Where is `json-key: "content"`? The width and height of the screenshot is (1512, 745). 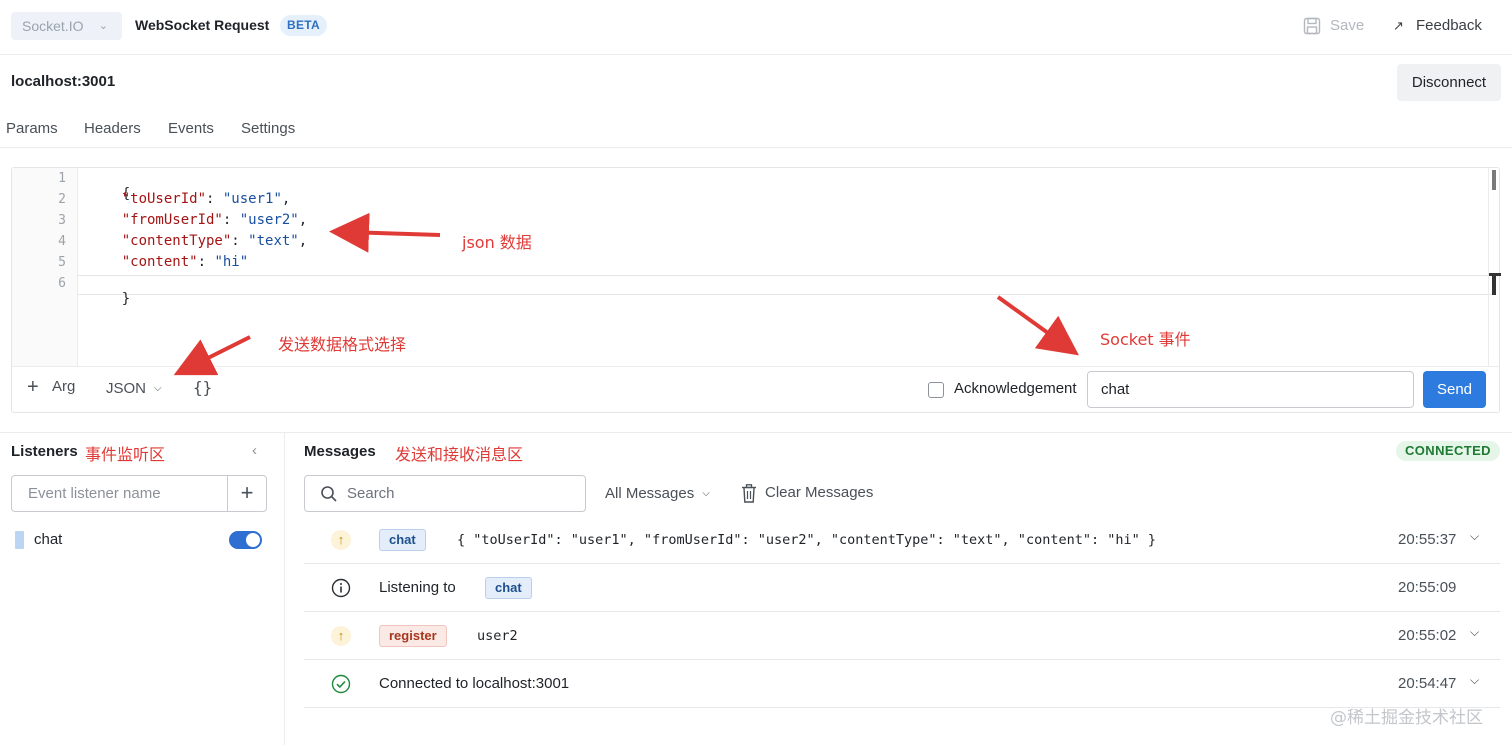 json-key: "content" is located at coordinates (159, 262).